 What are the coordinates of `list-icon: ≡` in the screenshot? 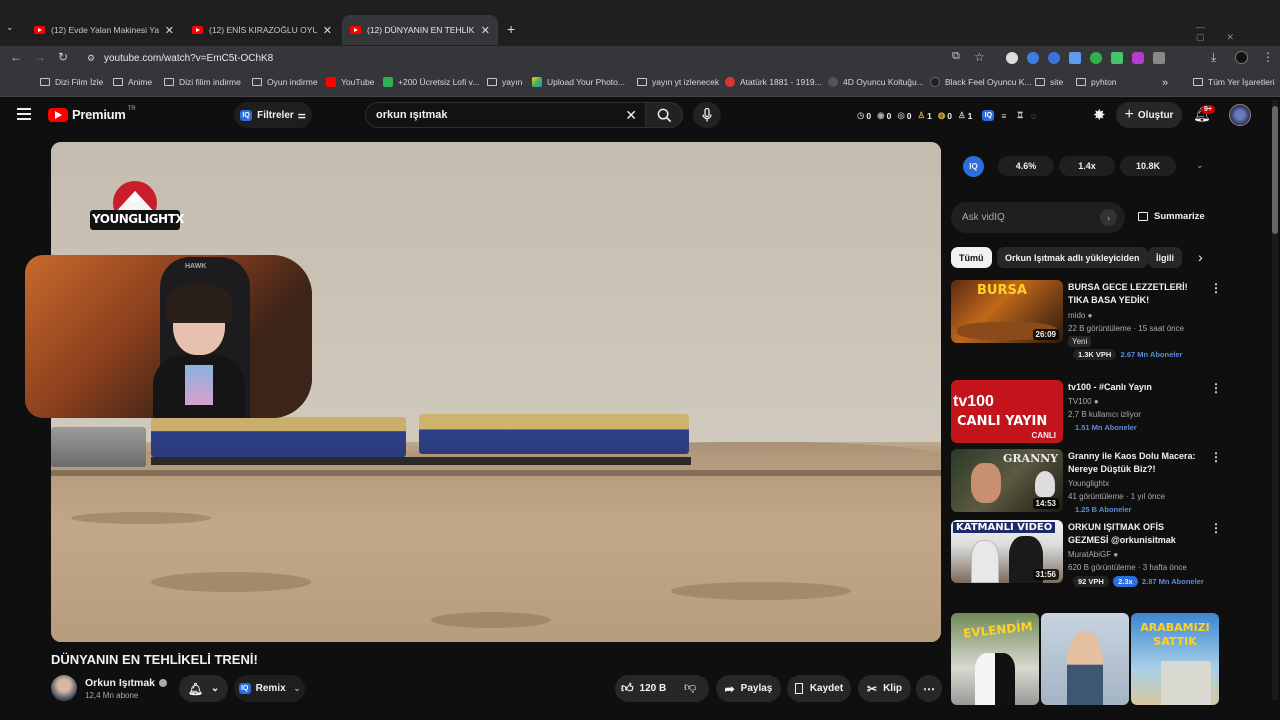 It's located at (1003, 116).